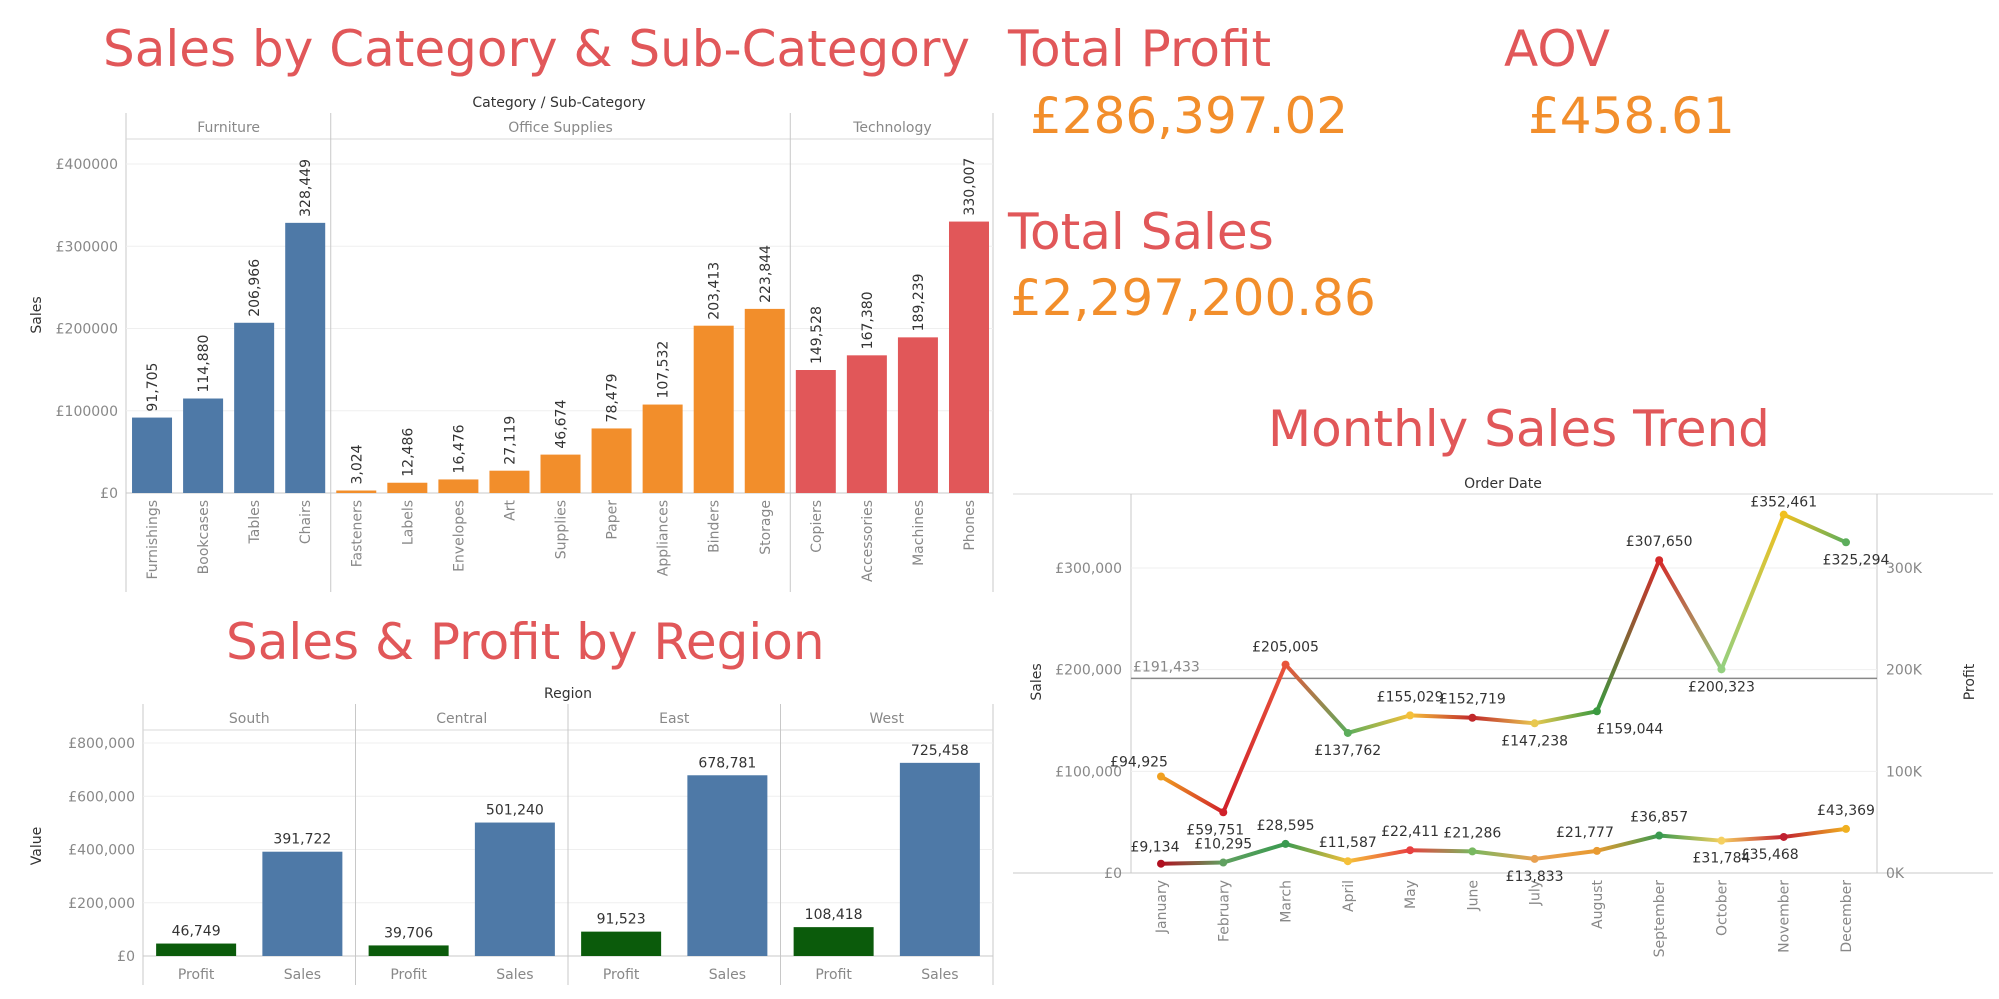  I want to click on profit-label-august: £21,777, so click(1585, 833).